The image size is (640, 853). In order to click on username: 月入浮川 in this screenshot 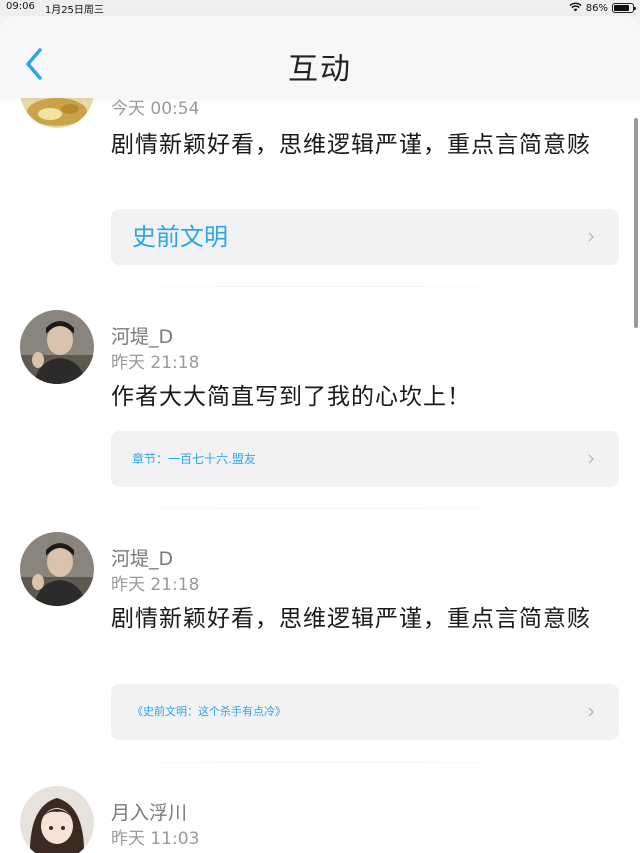, I will do `click(149, 811)`.